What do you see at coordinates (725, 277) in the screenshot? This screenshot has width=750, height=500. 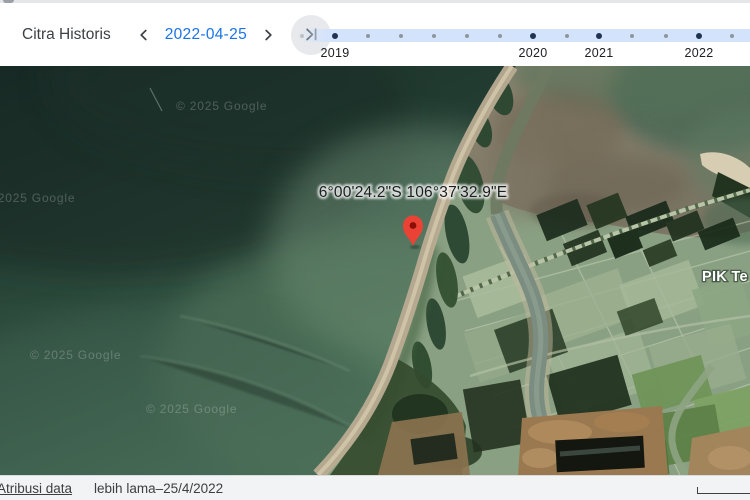 I see `place-label-pik: PIK Te` at bounding box center [725, 277].